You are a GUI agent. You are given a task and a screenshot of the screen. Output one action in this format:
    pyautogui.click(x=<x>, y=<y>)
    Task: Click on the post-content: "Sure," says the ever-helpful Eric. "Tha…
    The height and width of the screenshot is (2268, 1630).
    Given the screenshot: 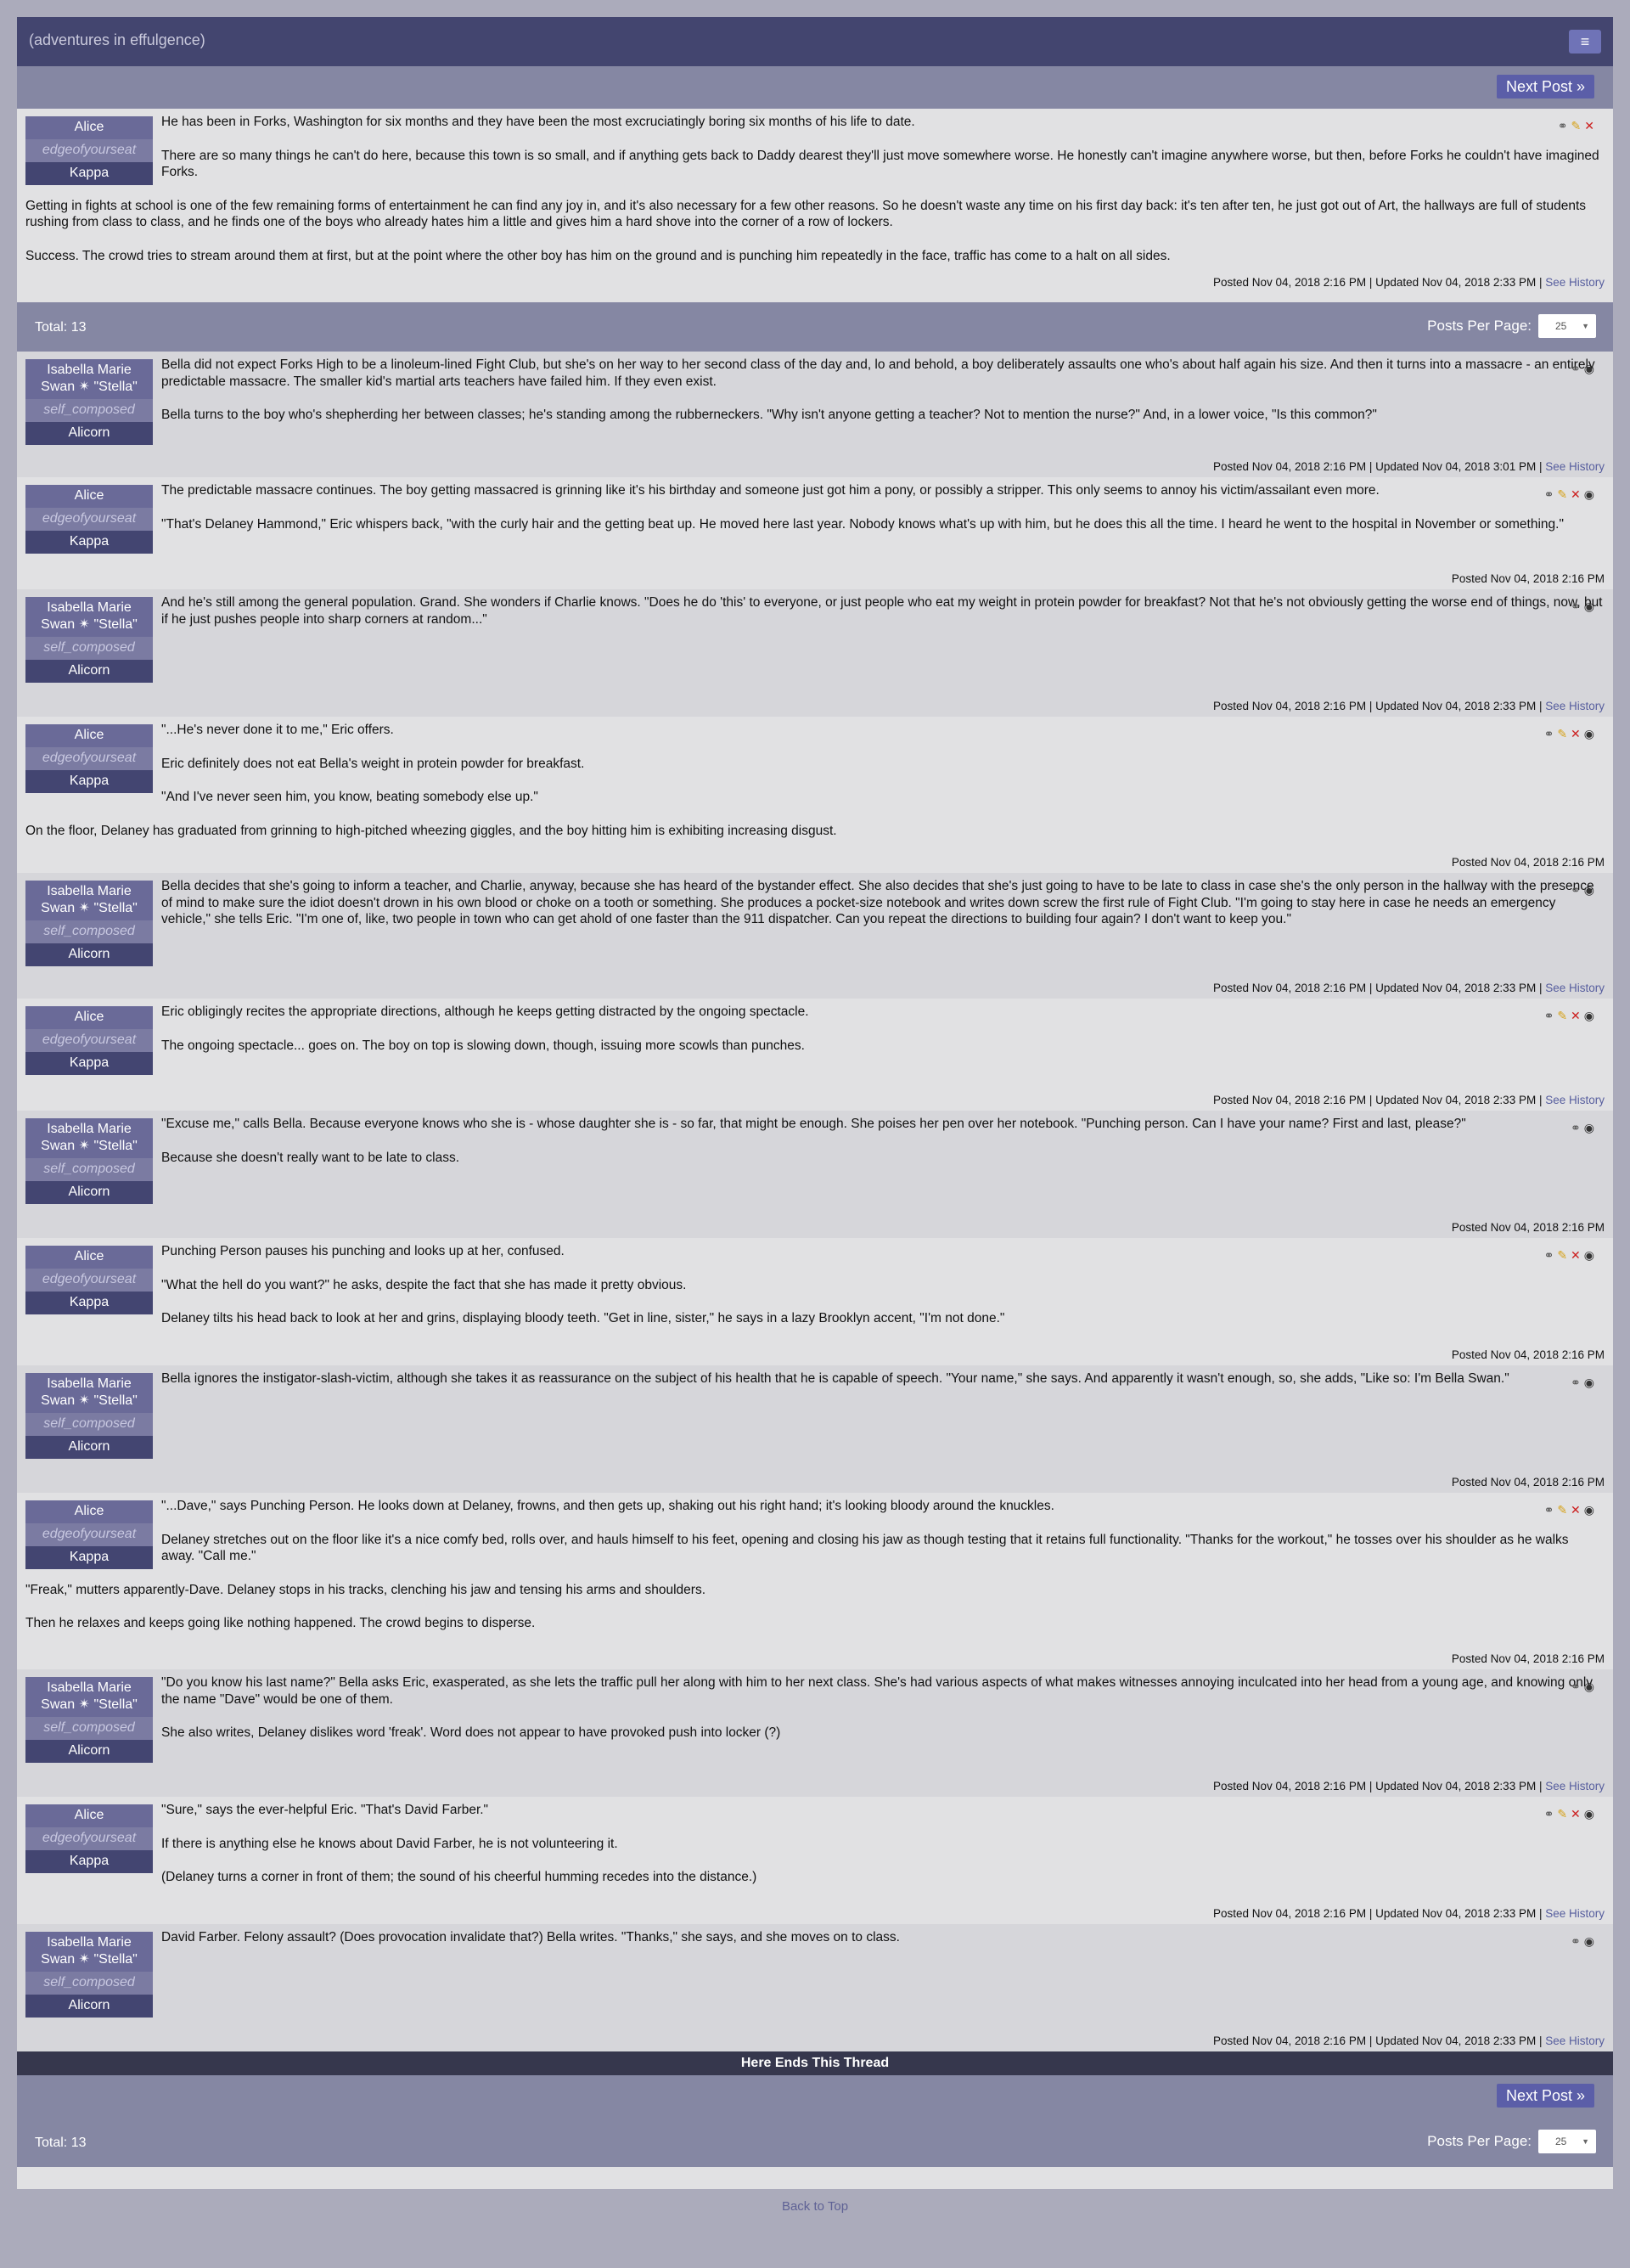 What is the action you would take?
    pyautogui.click(x=815, y=1844)
    